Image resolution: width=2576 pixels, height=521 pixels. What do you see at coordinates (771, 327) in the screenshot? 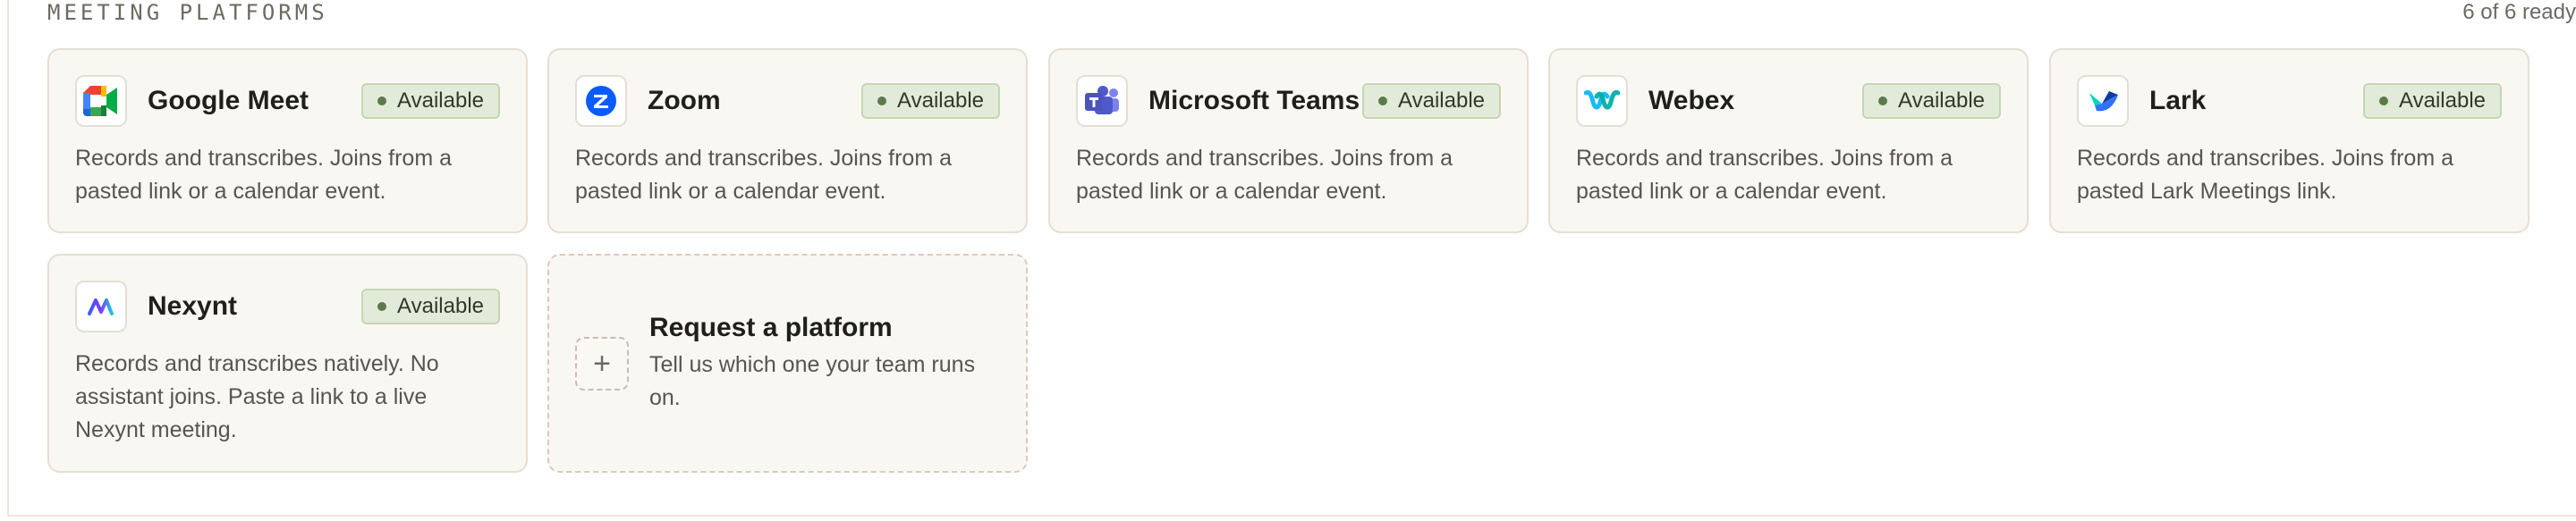
I see `request-title: Request a platform` at bounding box center [771, 327].